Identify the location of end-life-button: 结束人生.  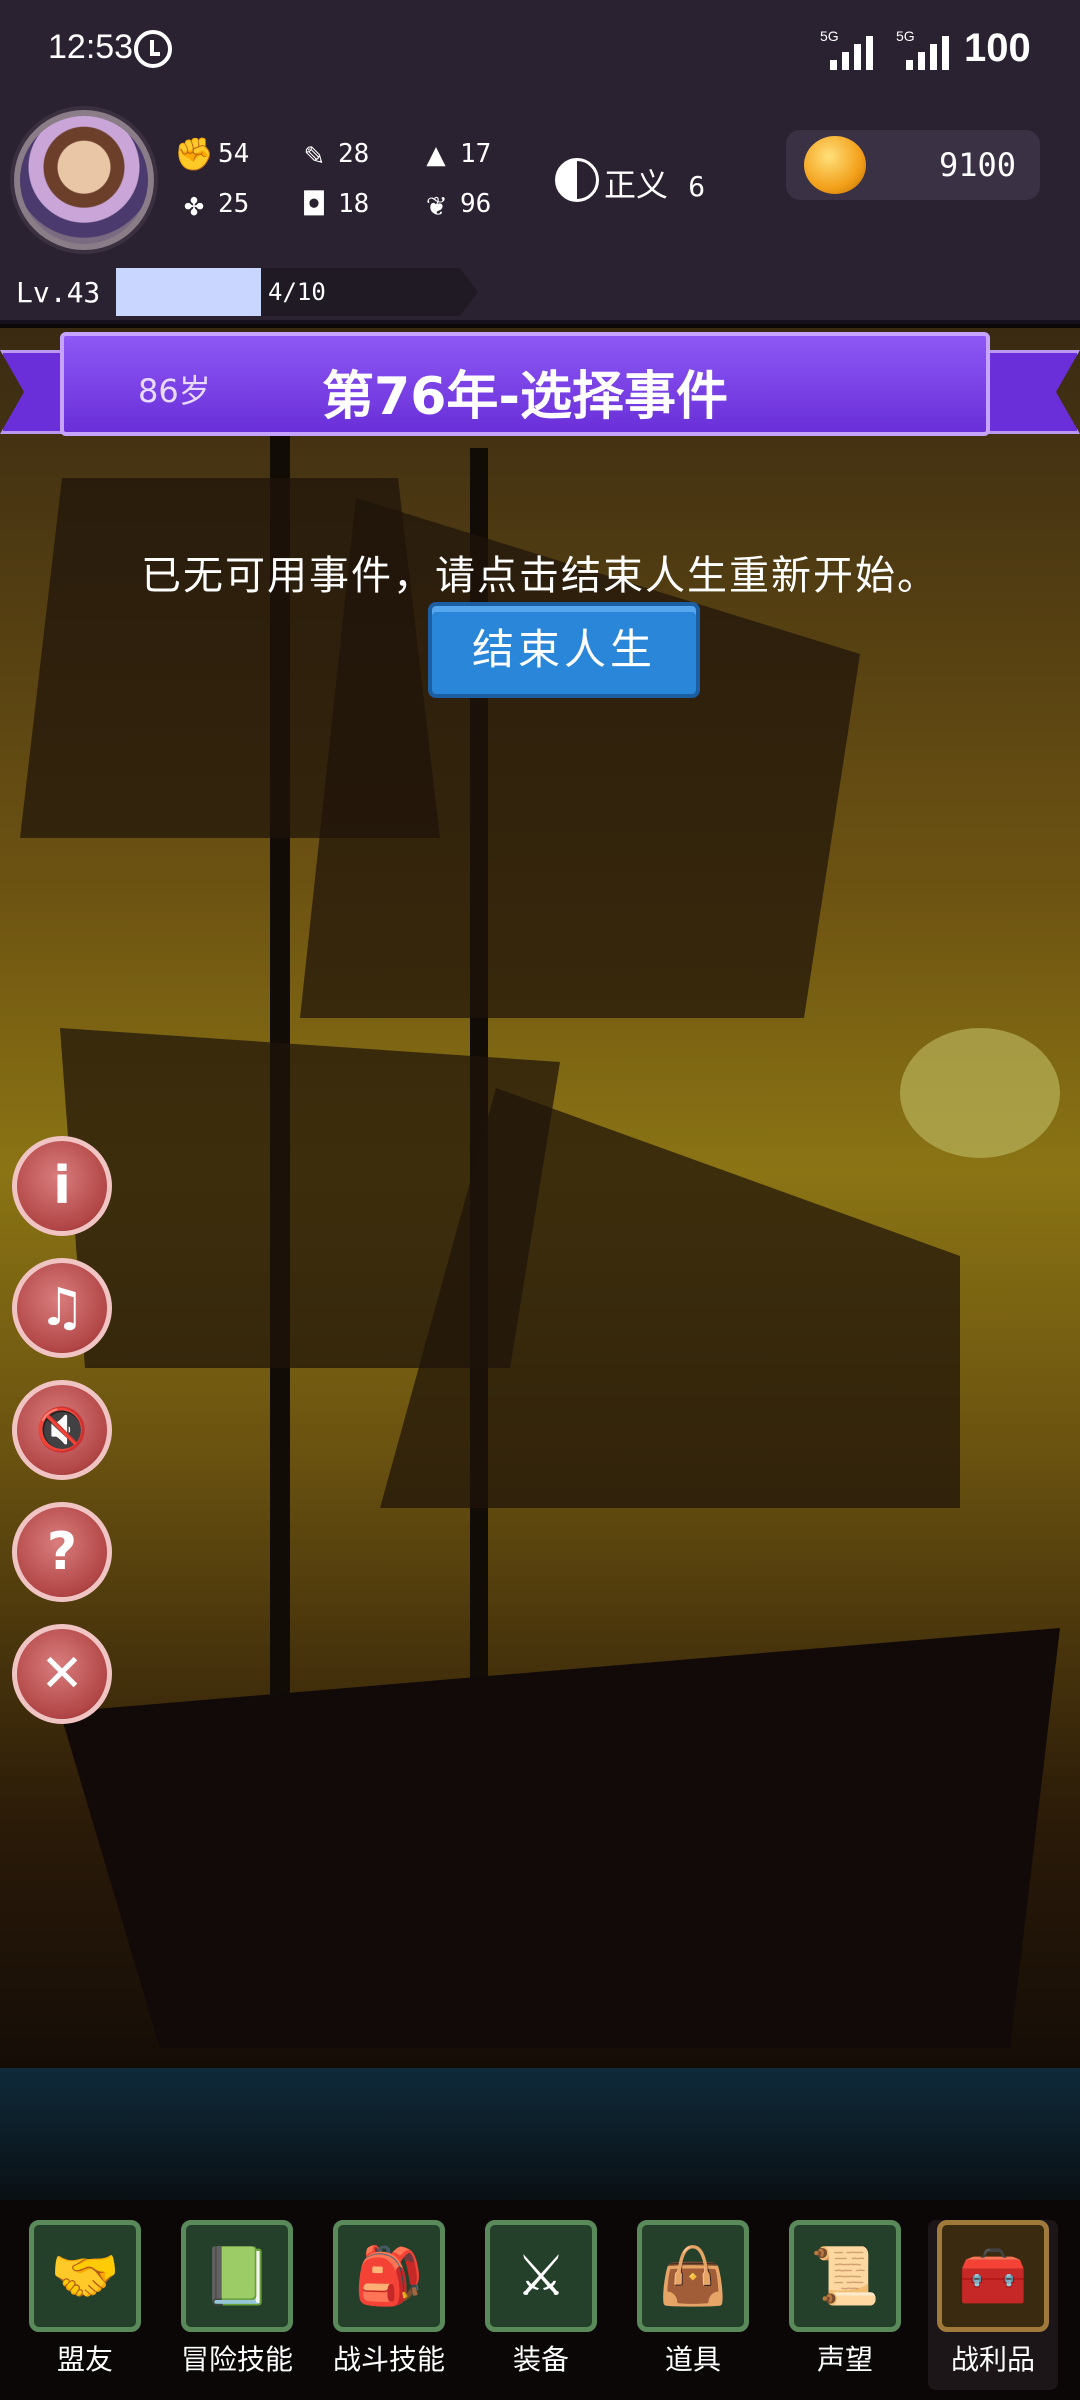
(564, 650).